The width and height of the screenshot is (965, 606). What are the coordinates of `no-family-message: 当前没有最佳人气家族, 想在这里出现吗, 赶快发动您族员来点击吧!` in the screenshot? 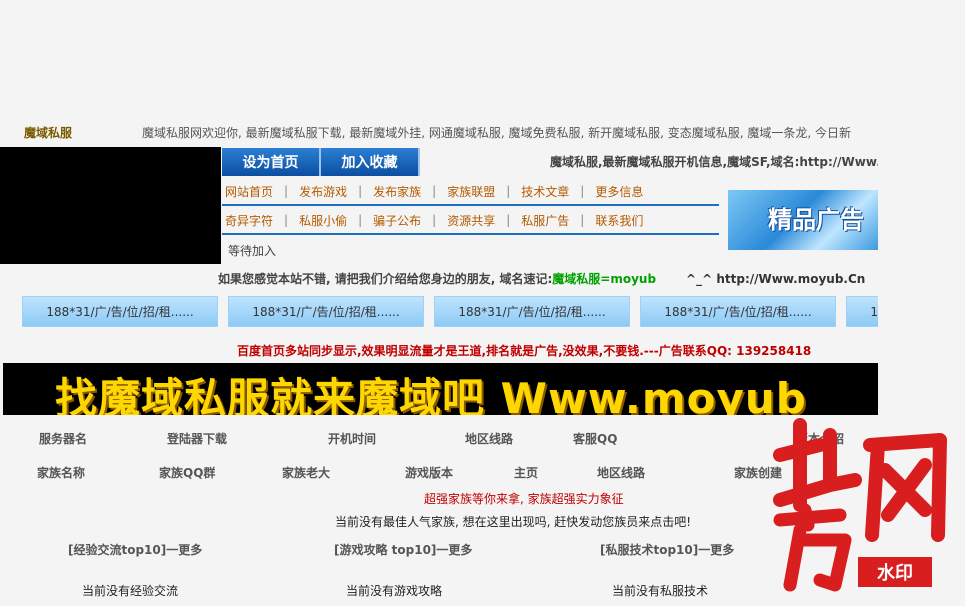 It's located at (513, 522).